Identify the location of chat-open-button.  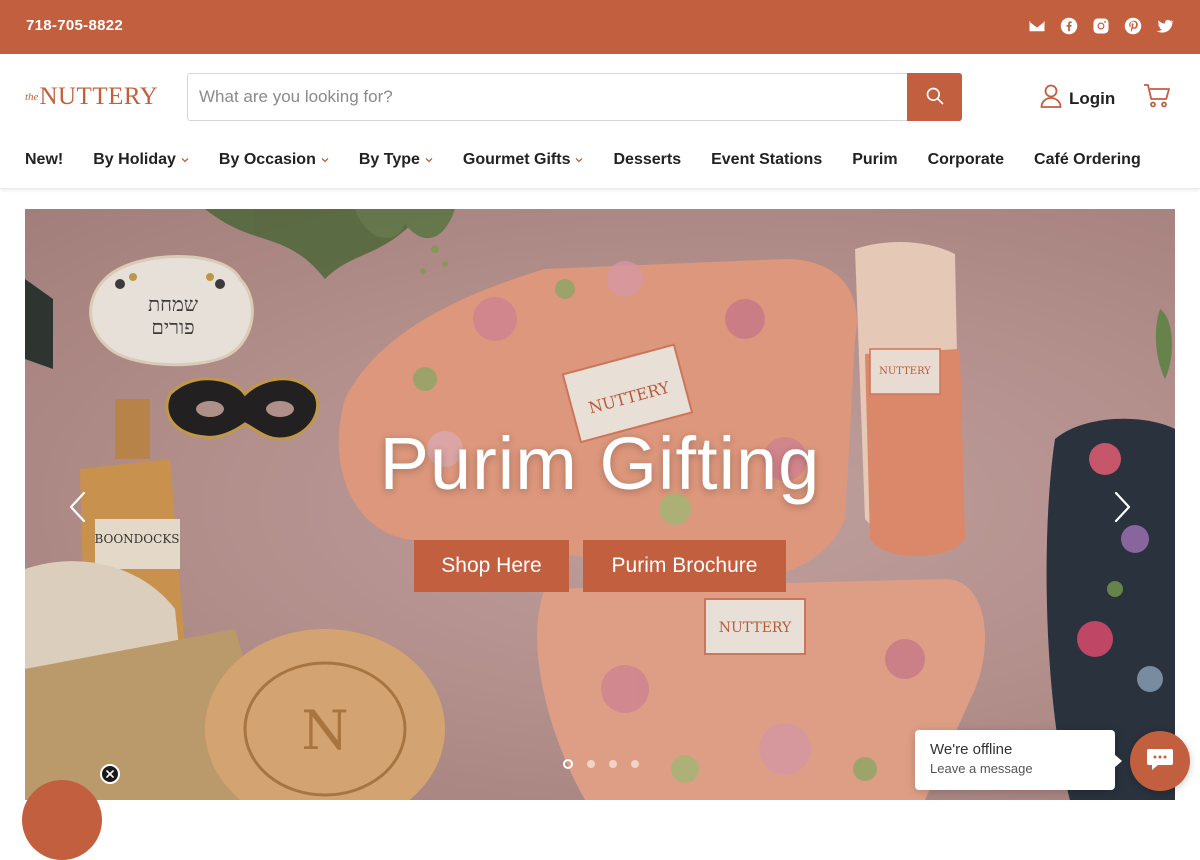
(1160, 761).